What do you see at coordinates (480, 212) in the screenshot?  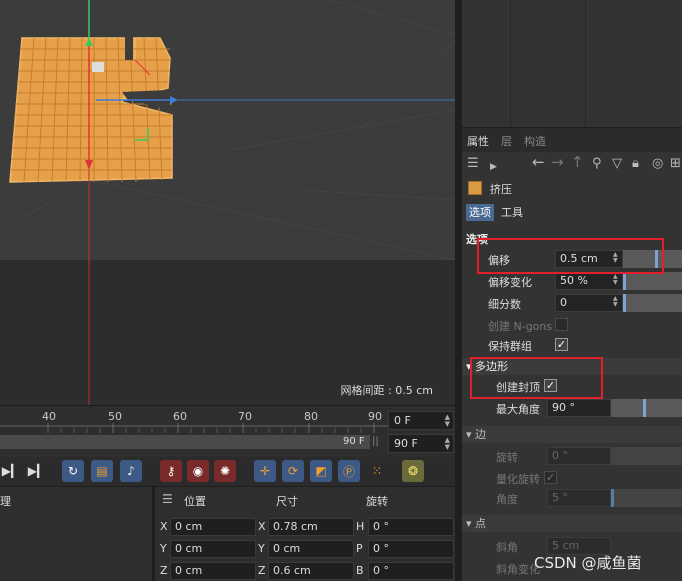 I see `tab-options: 选项` at bounding box center [480, 212].